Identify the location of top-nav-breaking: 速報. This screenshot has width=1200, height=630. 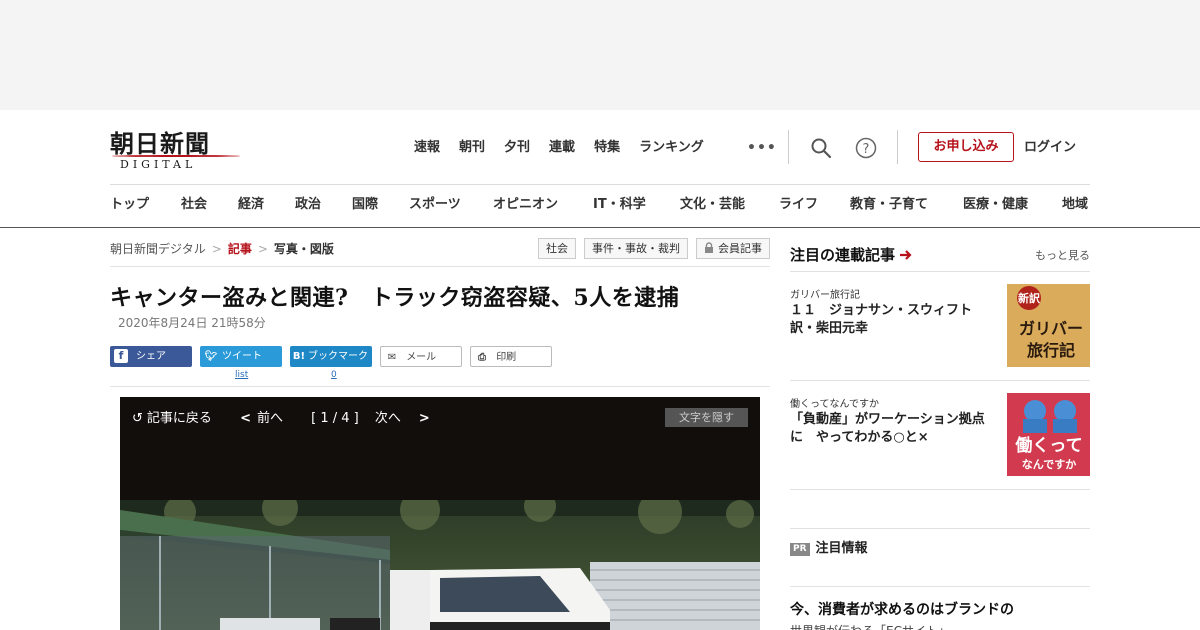
(427, 148).